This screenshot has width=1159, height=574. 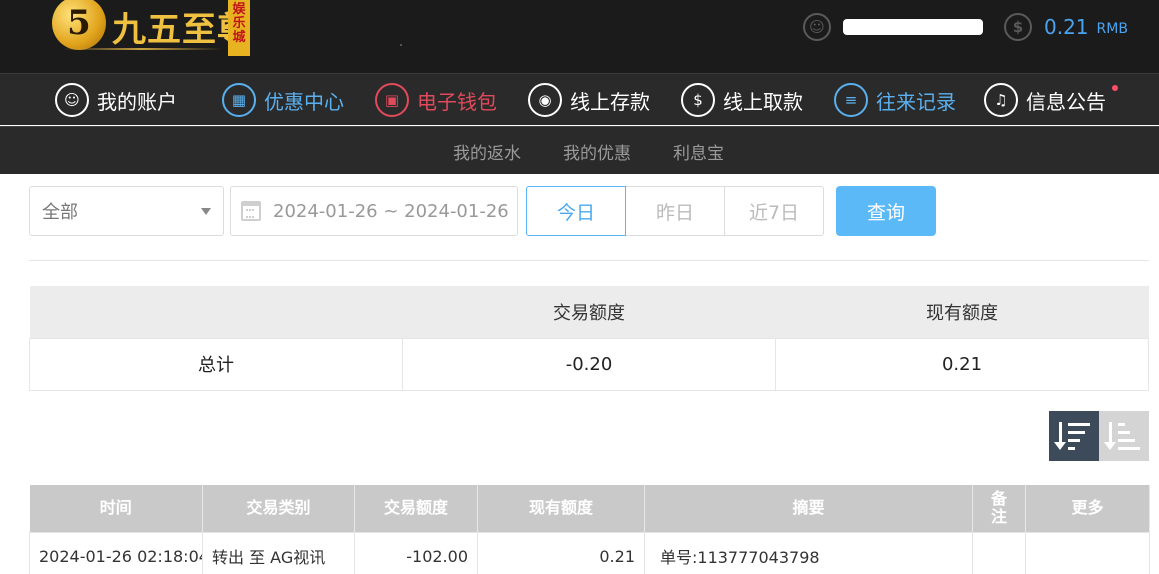 I want to click on nav-item-label: 我的账户, so click(x=137, y=101).